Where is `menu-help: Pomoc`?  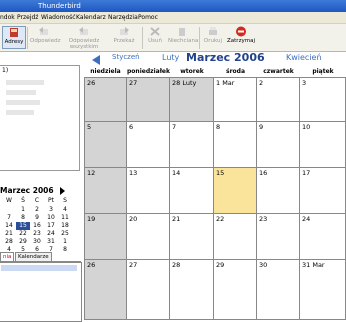 menu-help: Pomoc is located at coordinates (148, 17).